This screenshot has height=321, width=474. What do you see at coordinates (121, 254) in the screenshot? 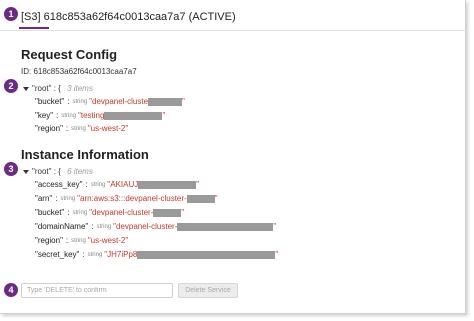
I see `json-value: "JH7iPp8` at bounding box center [121, 254].